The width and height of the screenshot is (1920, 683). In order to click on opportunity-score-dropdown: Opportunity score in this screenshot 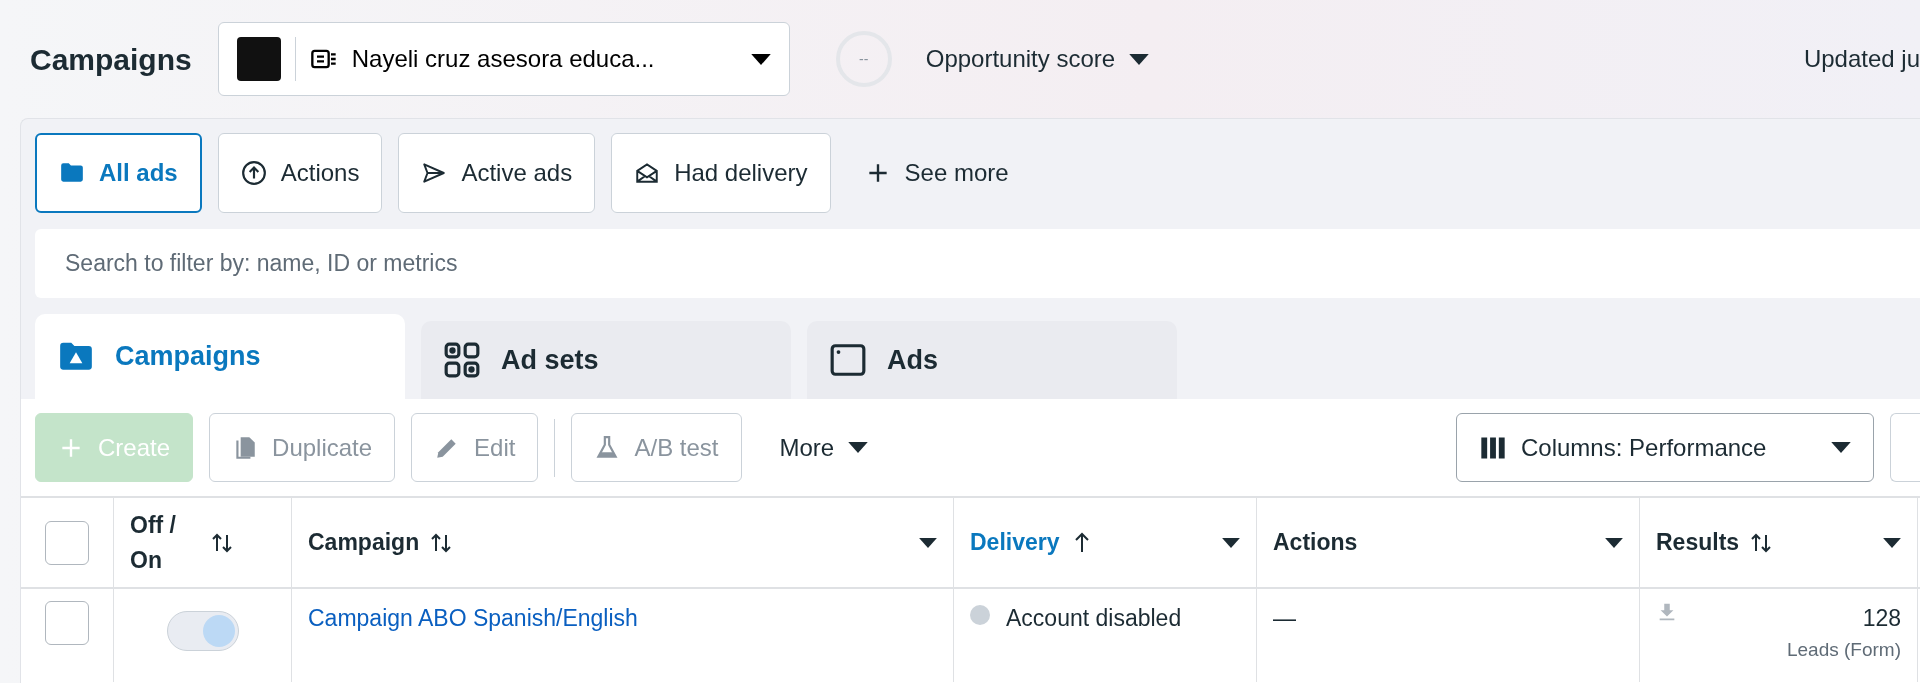, I will do `click(1037, 59)`.